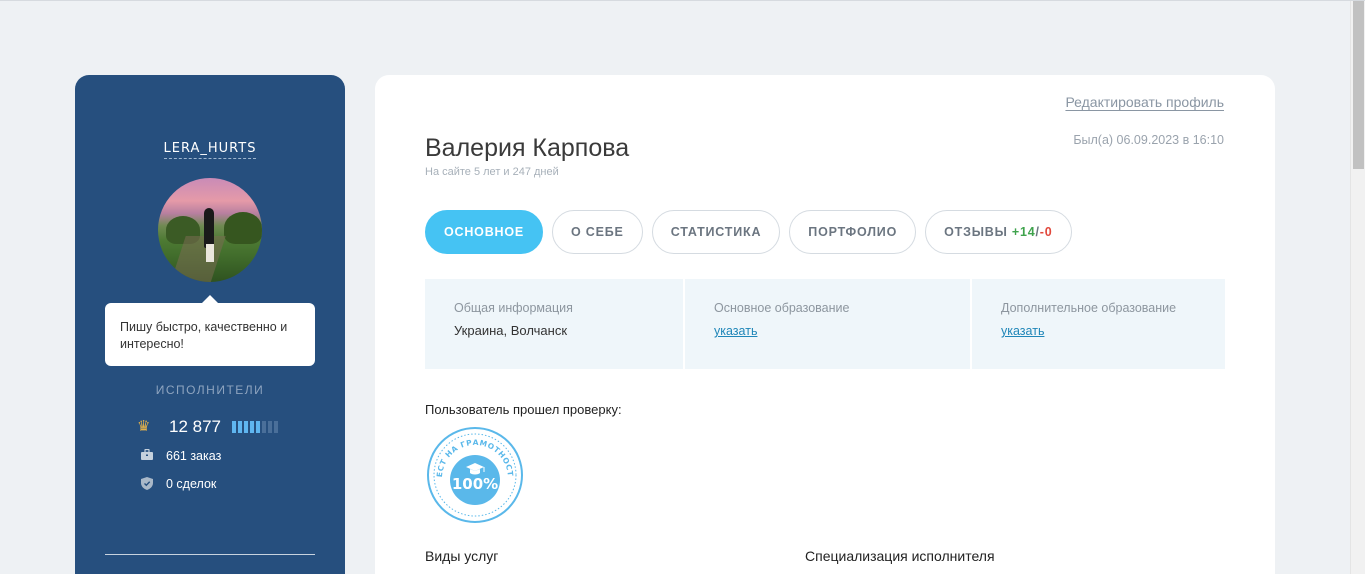 The width and height of the screenshot is (1365, 574). I want to click on rating-level-bars, so click(255, 427).